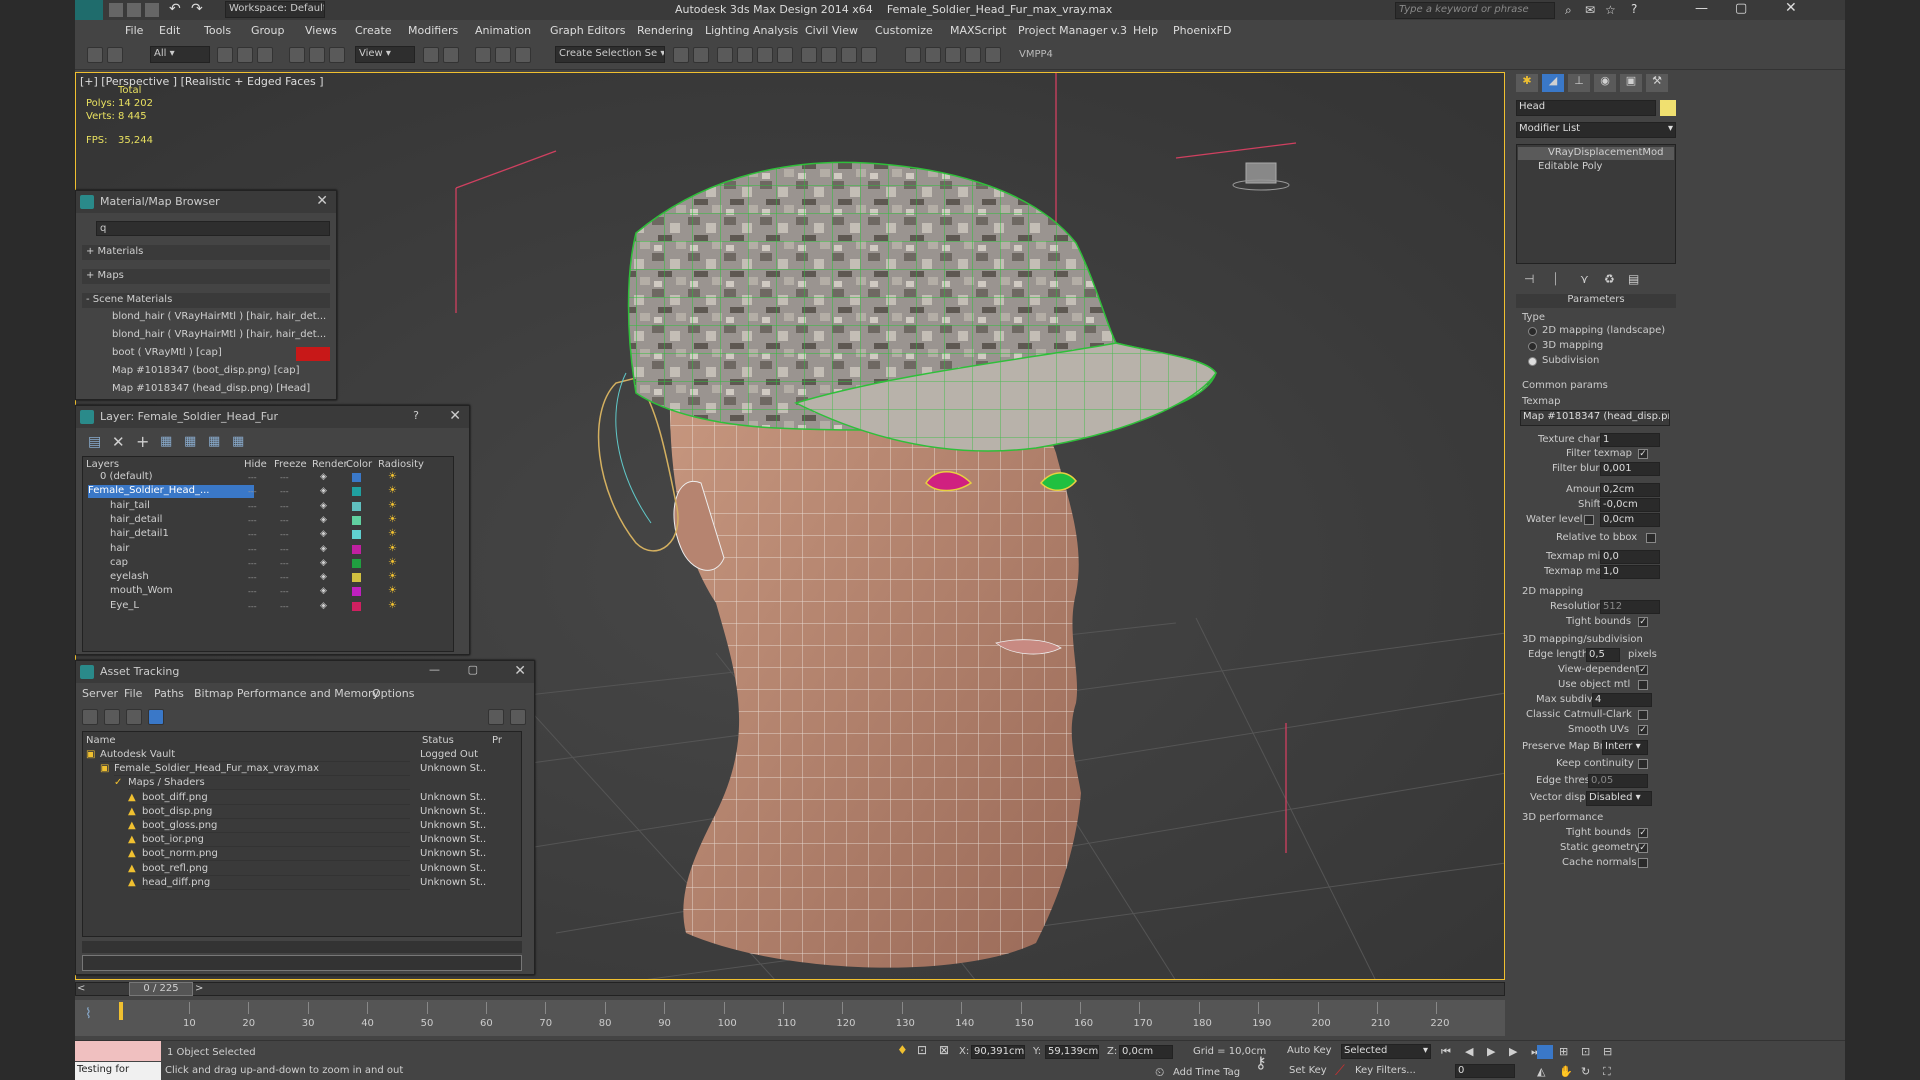 The height and width of the screenshot is (1080, 1920). I want to click on y-coord-field: 59,139cm, so click(1072, 1052).